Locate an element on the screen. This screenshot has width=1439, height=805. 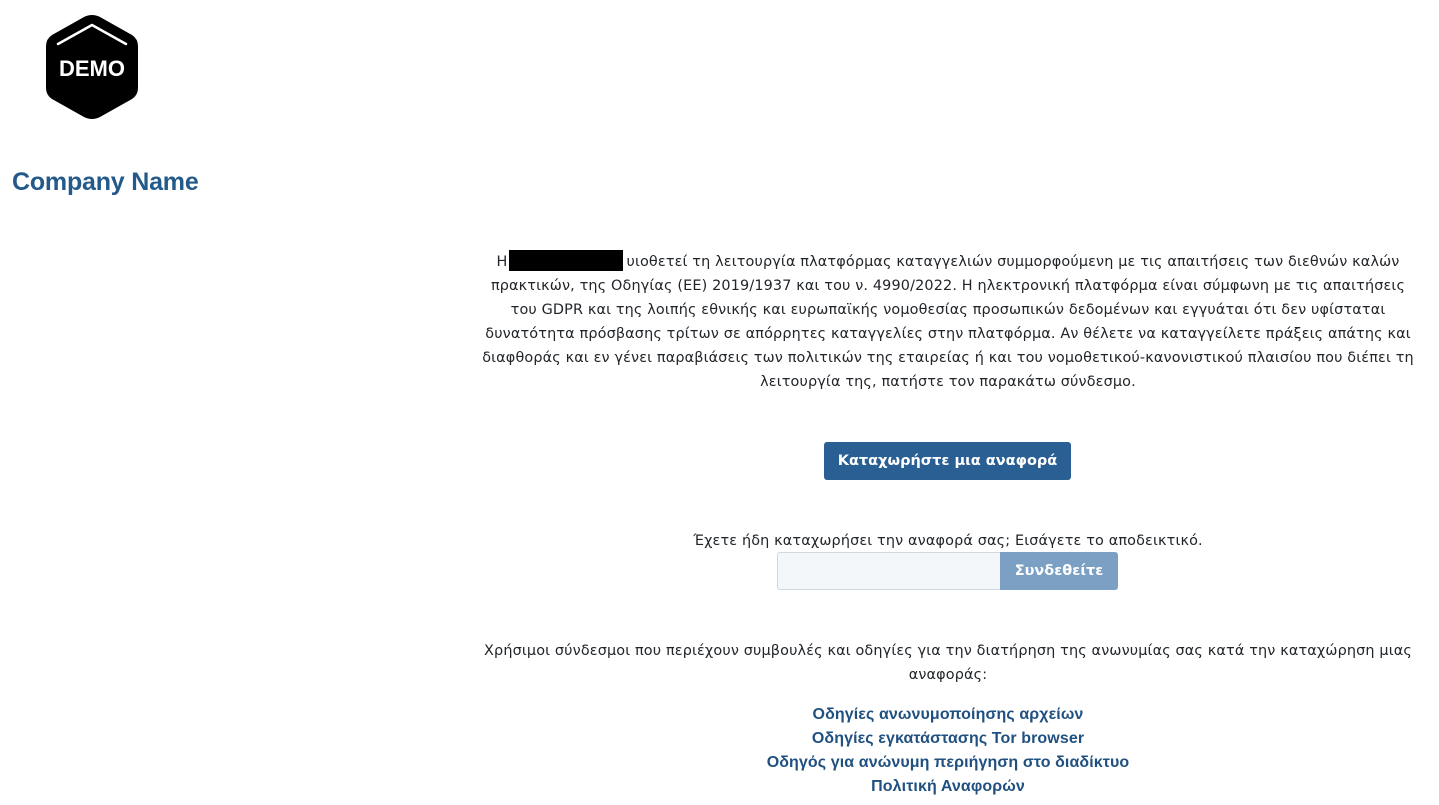
list-item: Οδηγίες εγκατάστασης Tor browser is located at coordinates (948, 738).